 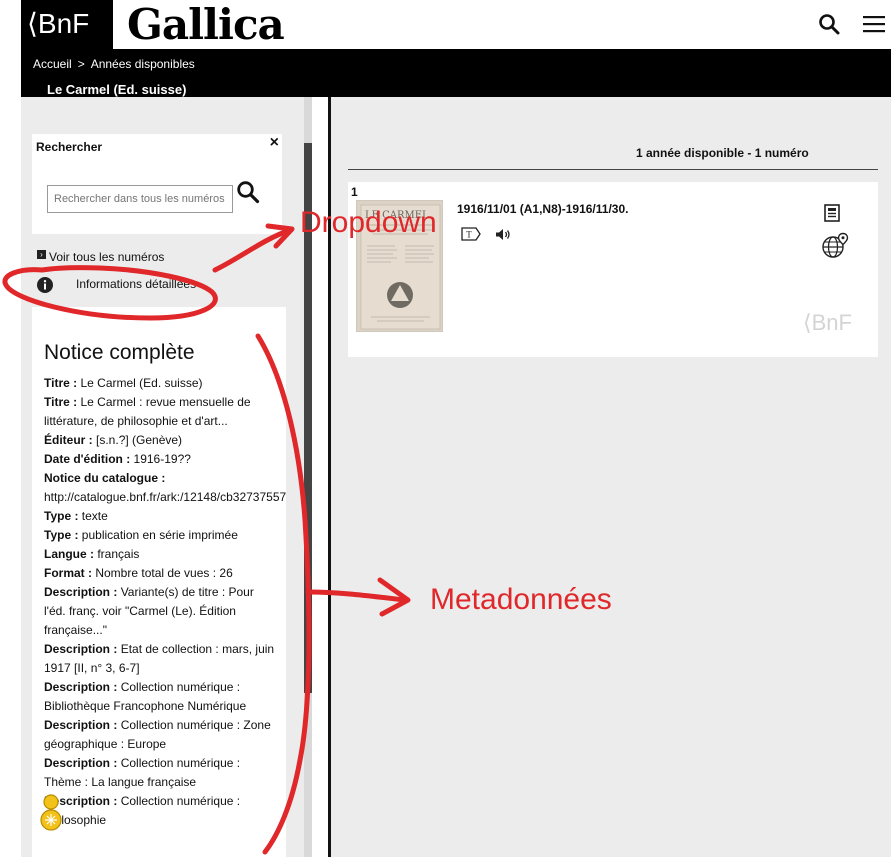 What do you see at coordinates (456, 24) in the screenshot?
I see `top-bar: ⟨BnF Gallica` at bounding box center [456, 24].